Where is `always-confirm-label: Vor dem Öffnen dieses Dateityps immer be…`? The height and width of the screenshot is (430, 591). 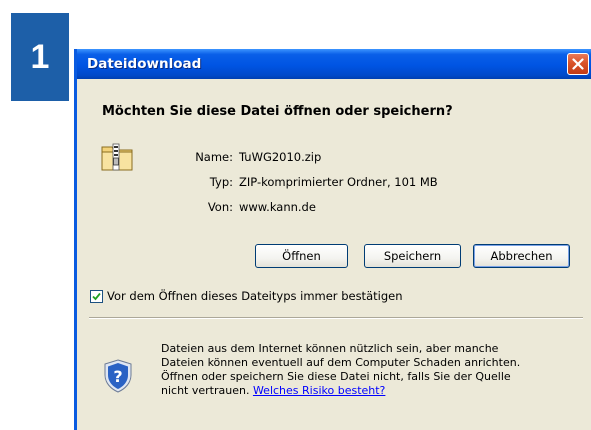
always-confirm-label: Vor dem Öffnen dieses Dateityps immer be… is located at coordinates (255, 296).